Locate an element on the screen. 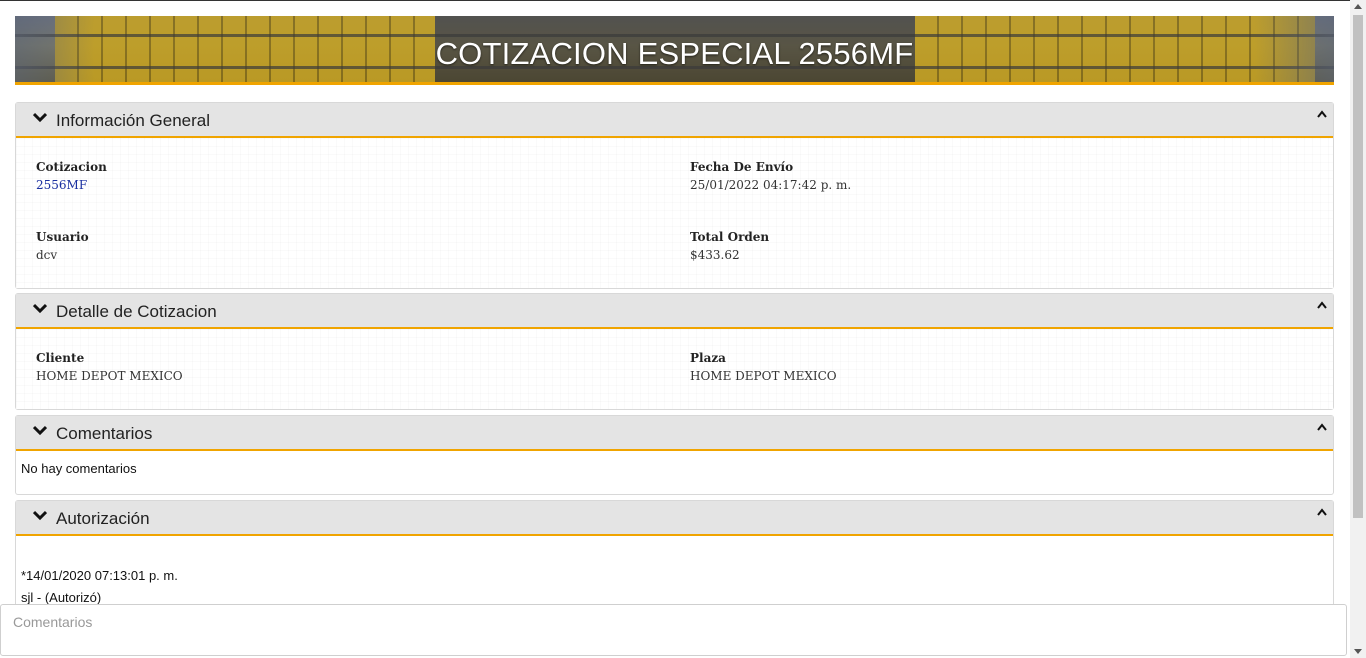  field-label: Fecha De Envío is located at coordinates (742, 167).